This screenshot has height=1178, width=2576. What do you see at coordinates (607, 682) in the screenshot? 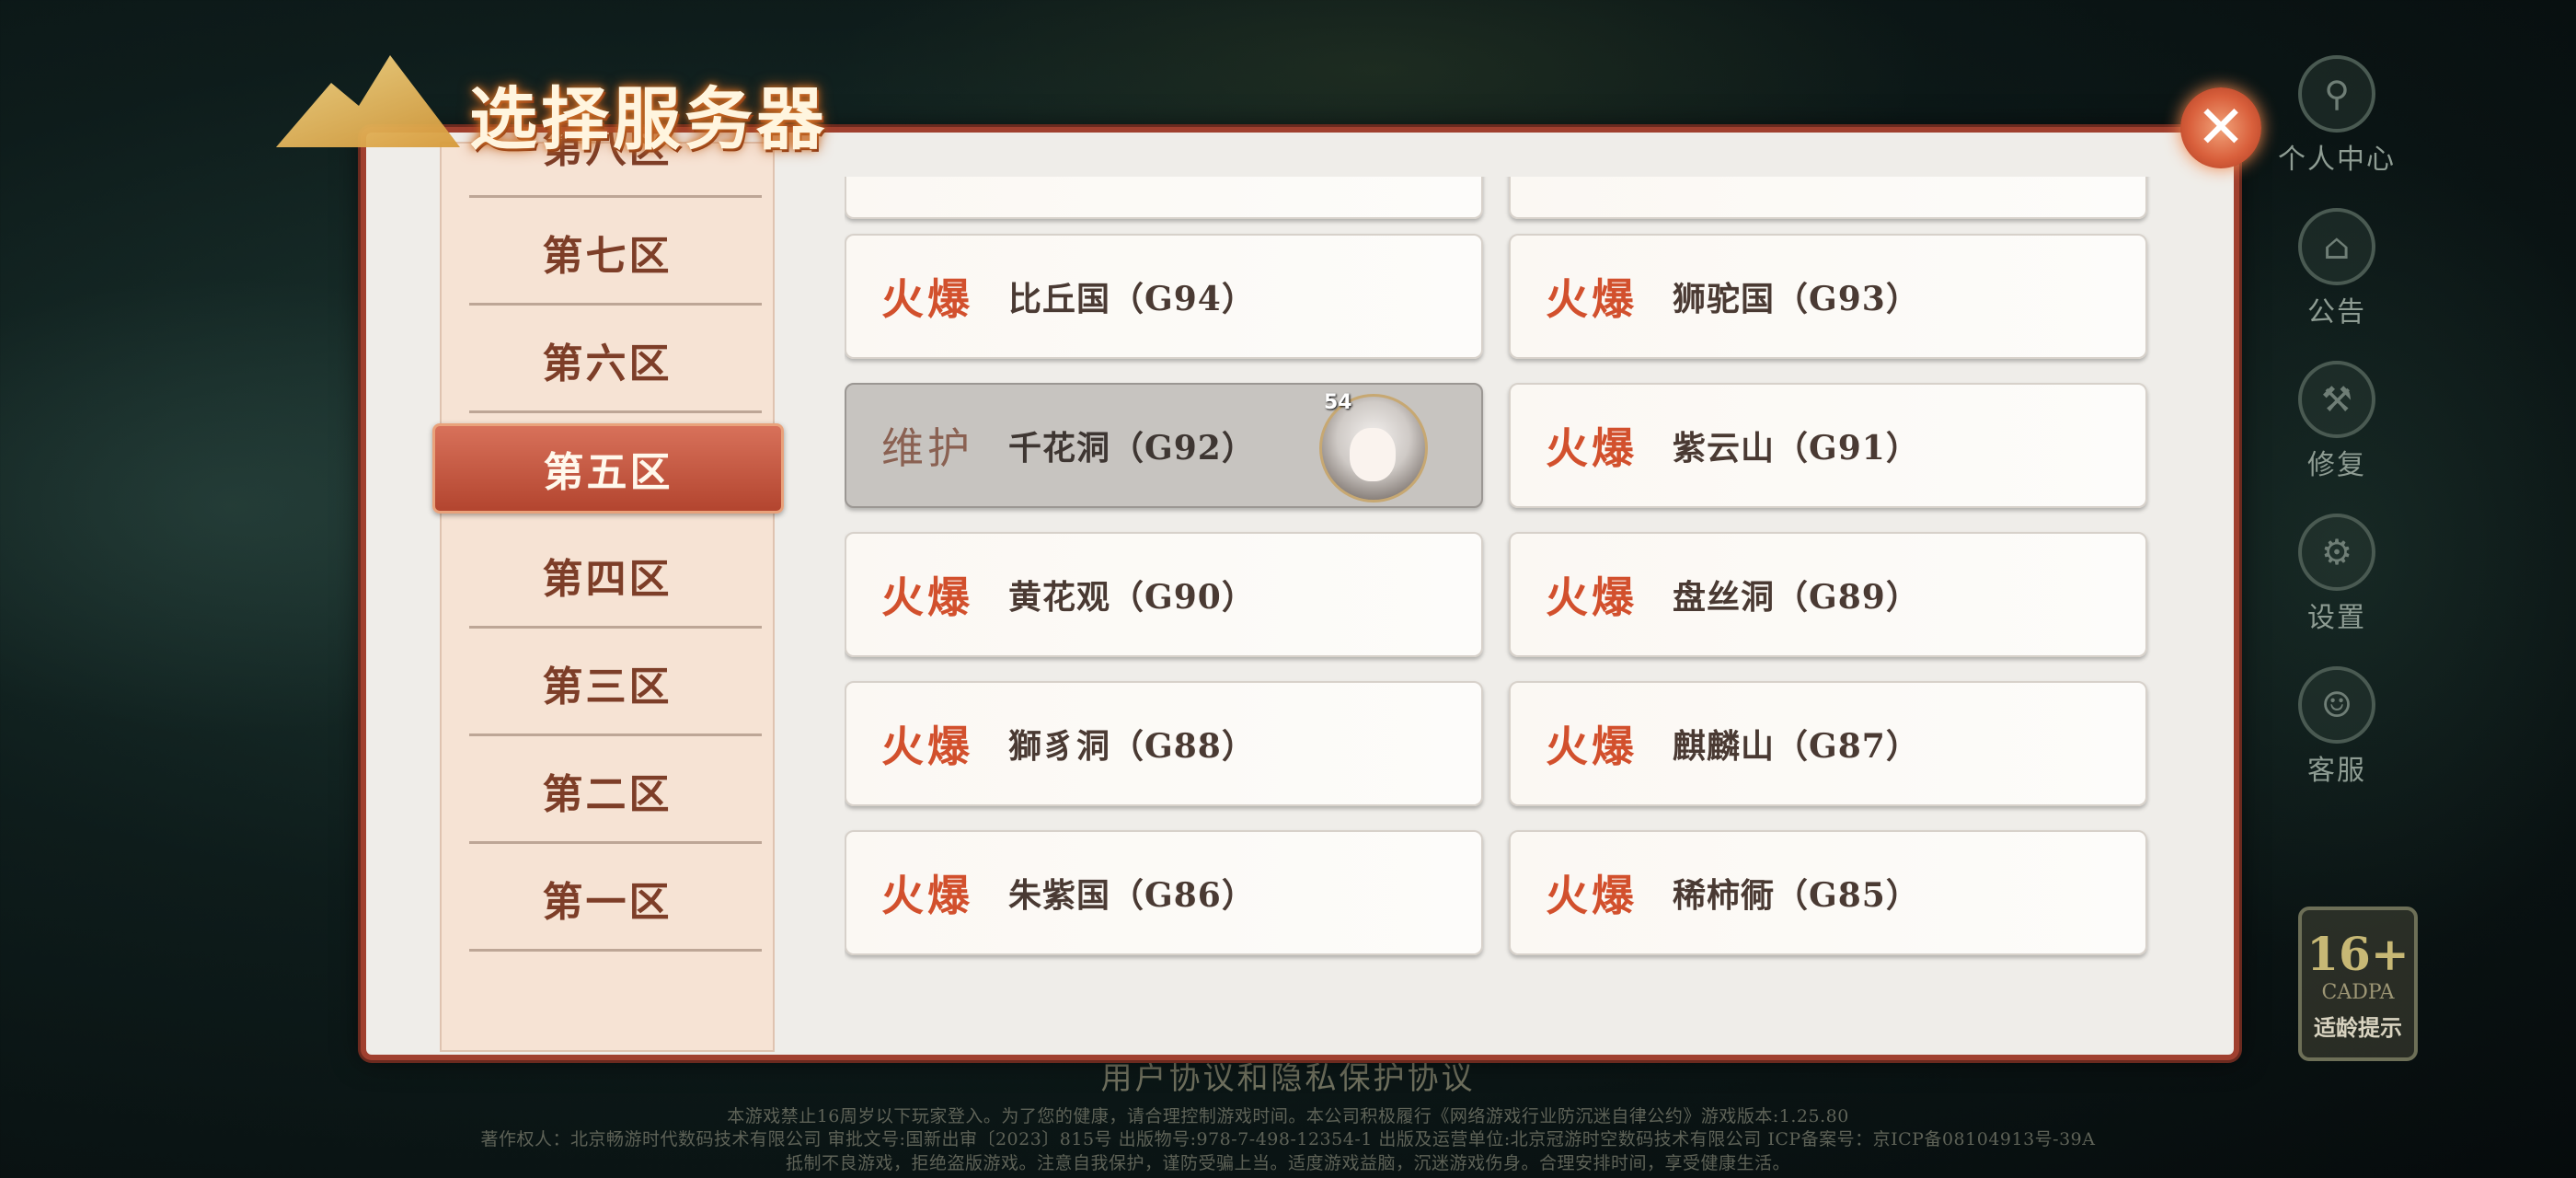
I see `zone-item: 第三区` at bounding box center [607, 682].